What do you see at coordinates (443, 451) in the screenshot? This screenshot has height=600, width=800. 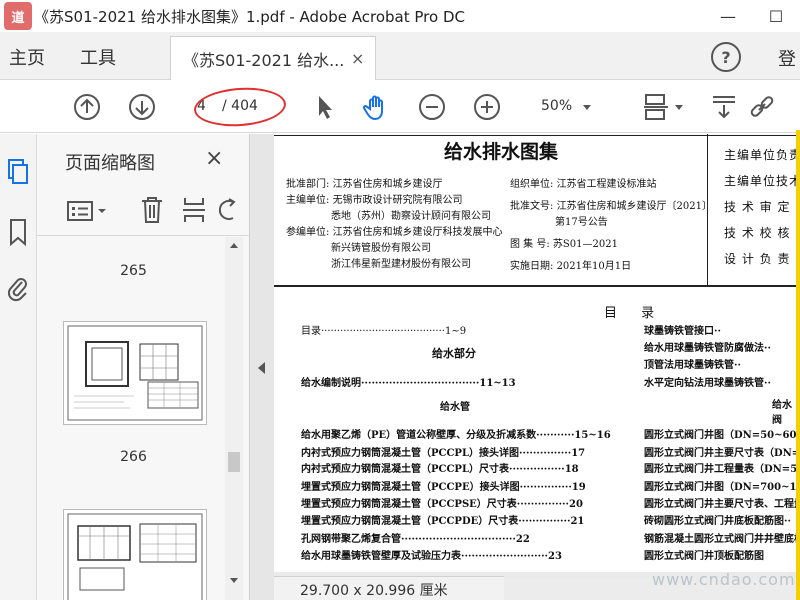 I see `toc-entry: 内衬式预应力钢筒混凝土管（PCCPL）接头详图···············17` at bounding box center [443, 451].